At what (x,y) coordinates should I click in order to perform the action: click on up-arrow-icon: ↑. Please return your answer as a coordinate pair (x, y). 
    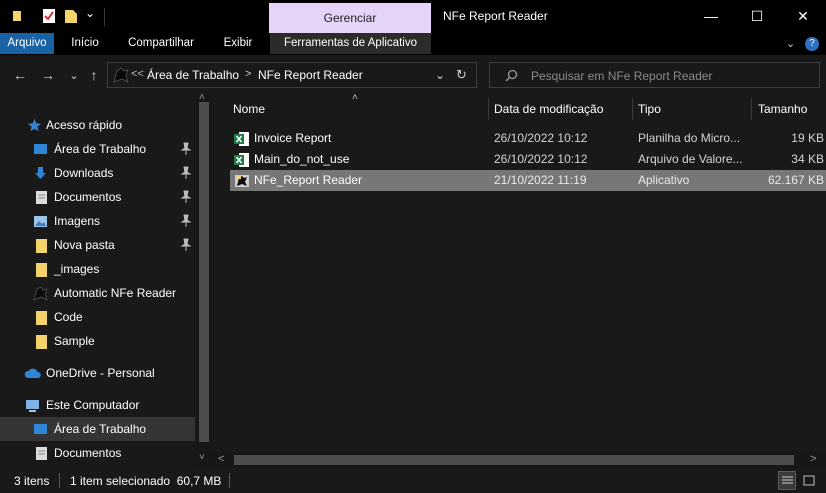
    Looking at the image, I should click on (94, 75).